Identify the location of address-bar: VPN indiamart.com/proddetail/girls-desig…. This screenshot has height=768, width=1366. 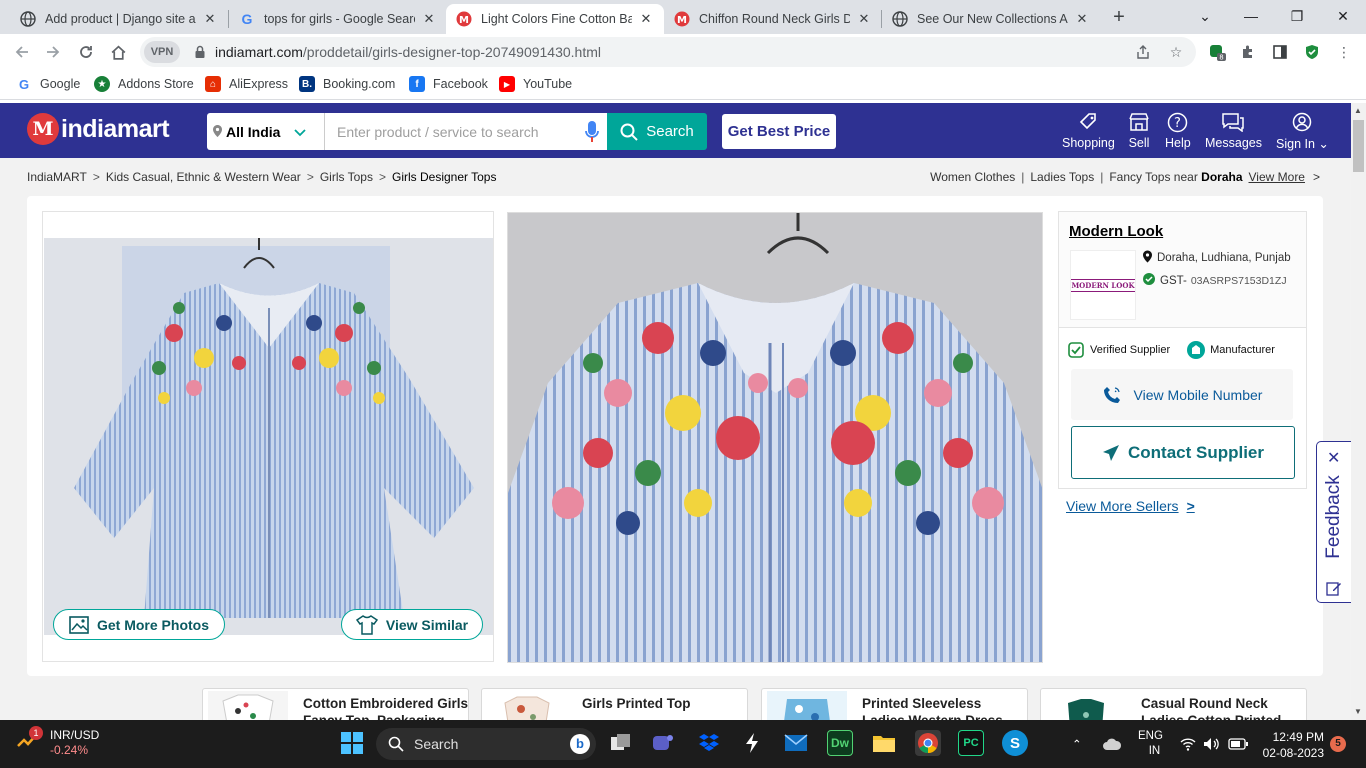
(668, 52).